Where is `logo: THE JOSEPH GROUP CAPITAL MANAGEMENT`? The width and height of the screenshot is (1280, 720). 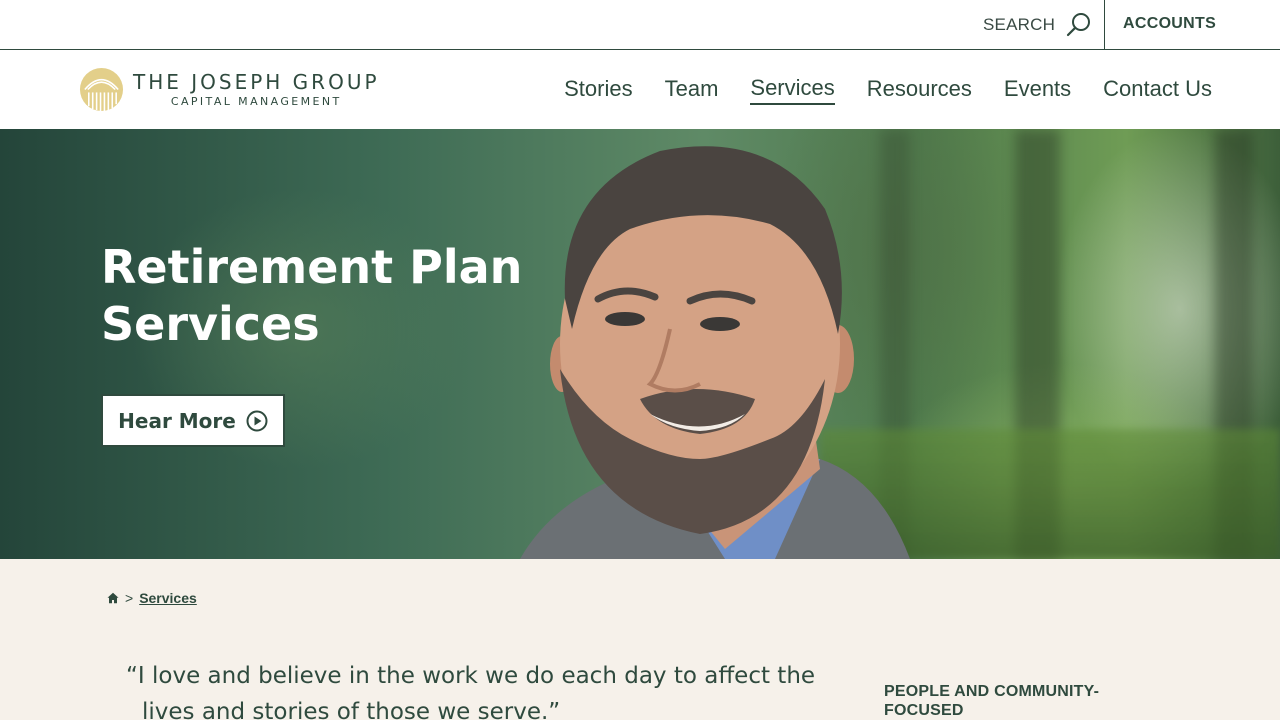
logo: THE JOSEPH GROUP CAPITAL MANAGEMENT is located at coordinates (229, 89).